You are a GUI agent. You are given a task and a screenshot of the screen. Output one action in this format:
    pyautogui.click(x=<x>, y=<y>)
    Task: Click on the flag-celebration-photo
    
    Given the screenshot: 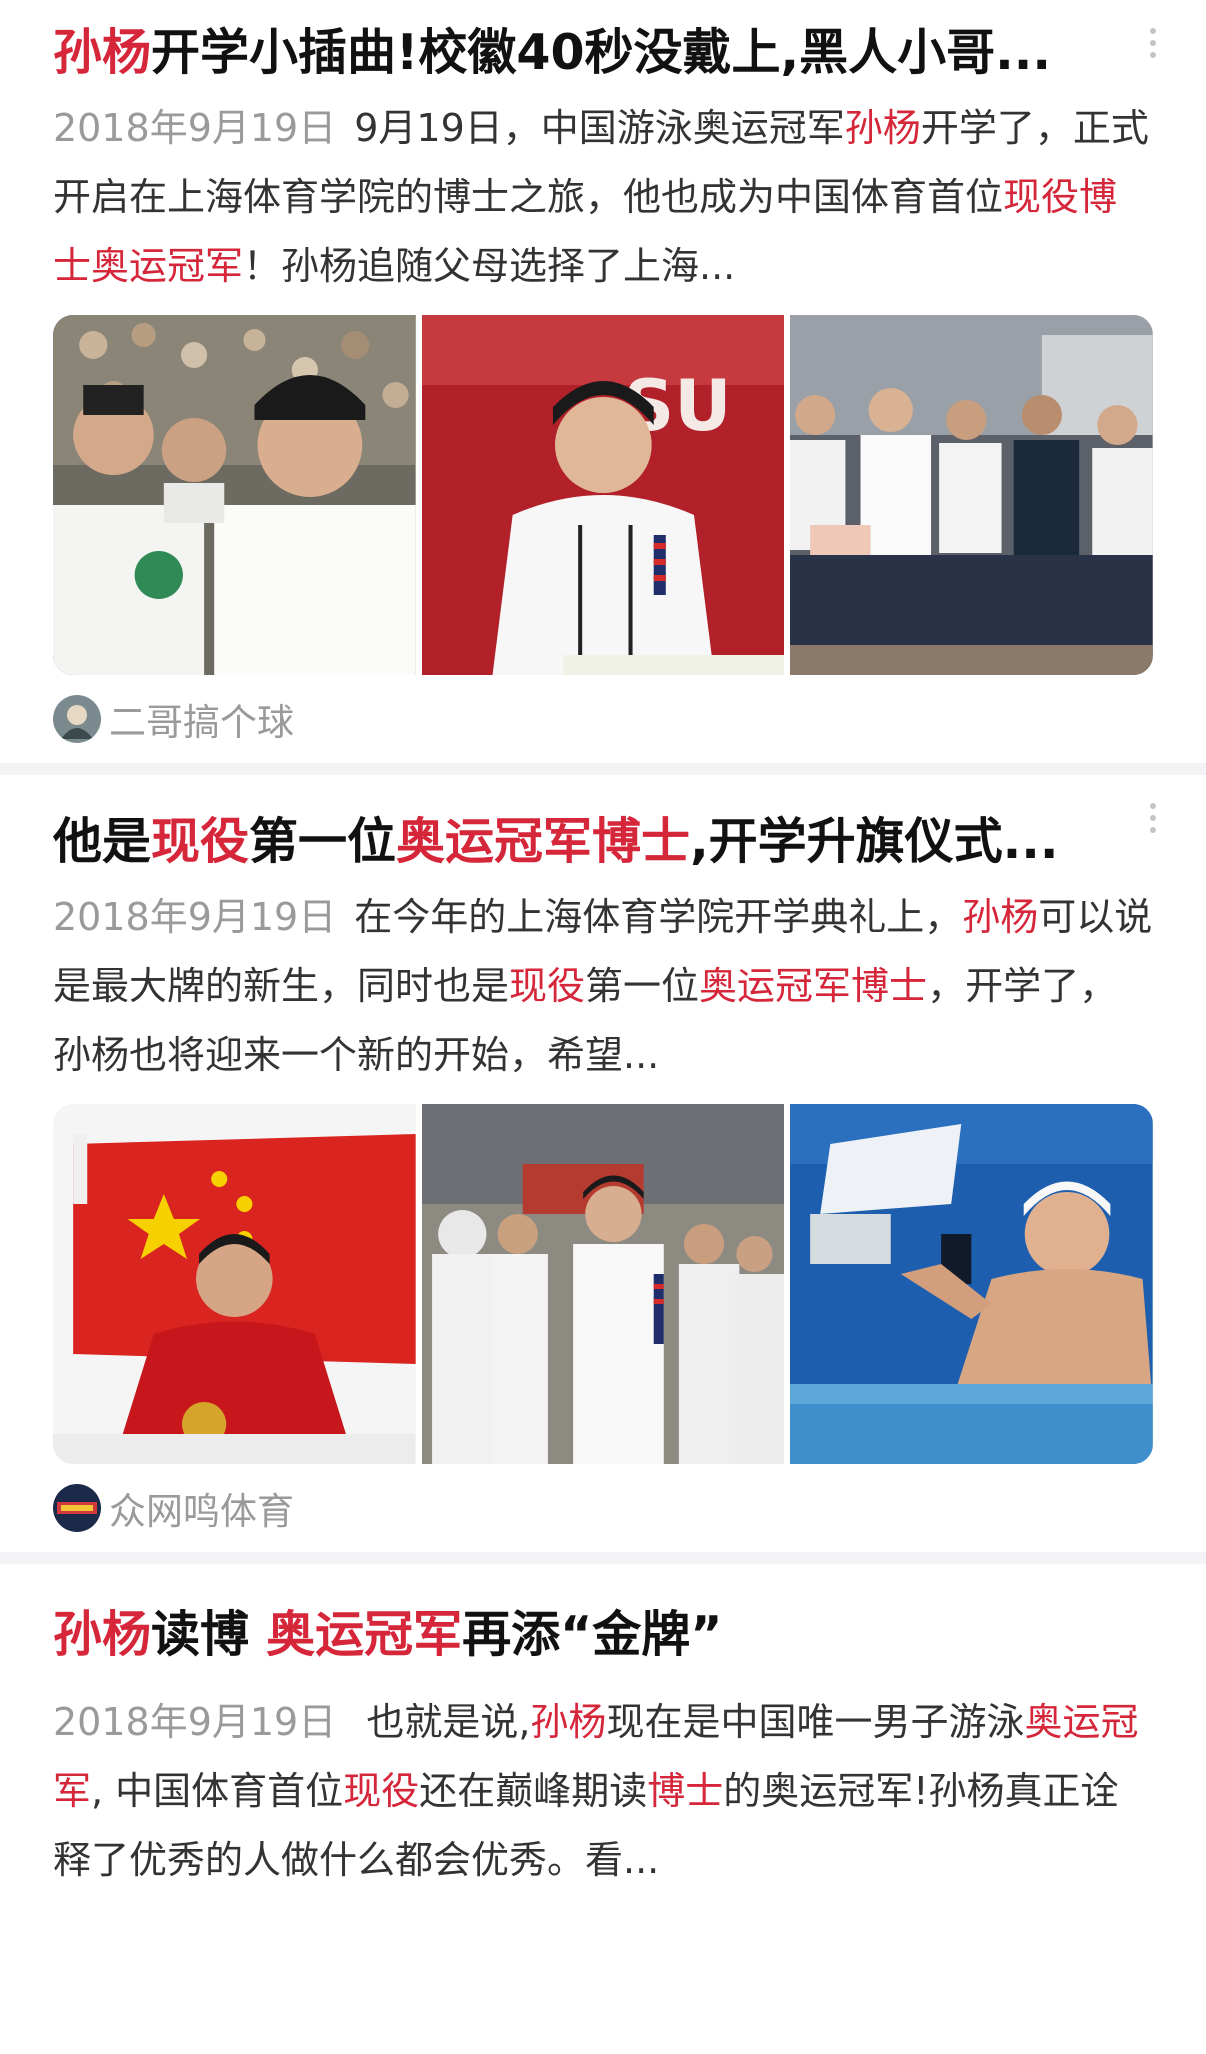 What is the action you would take?
    pyautogui.click(x=234, y=1284)
    